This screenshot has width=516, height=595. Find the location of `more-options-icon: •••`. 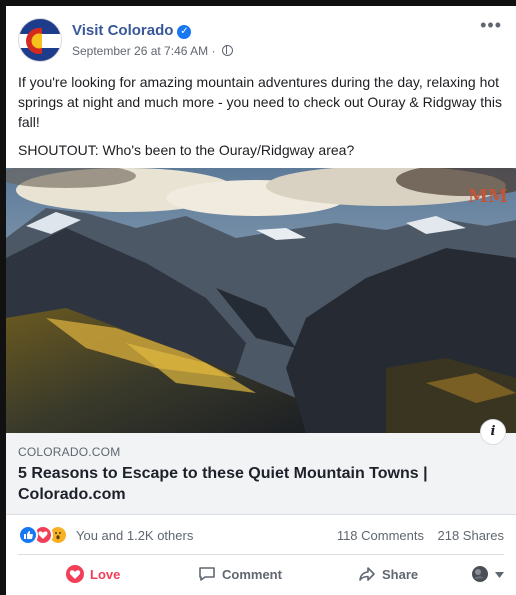

more-options-icon: ••• is located at coordinates (491, 25).